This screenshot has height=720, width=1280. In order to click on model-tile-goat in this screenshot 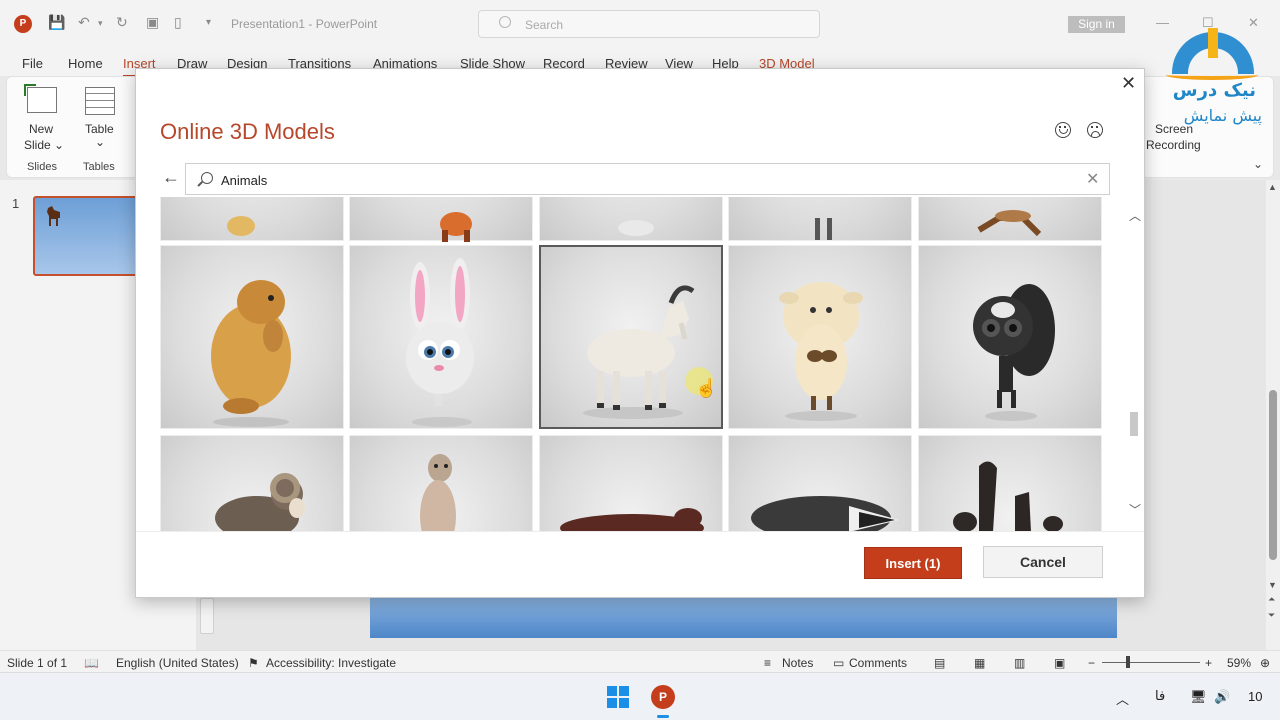, I will do `click(631, 337)`.